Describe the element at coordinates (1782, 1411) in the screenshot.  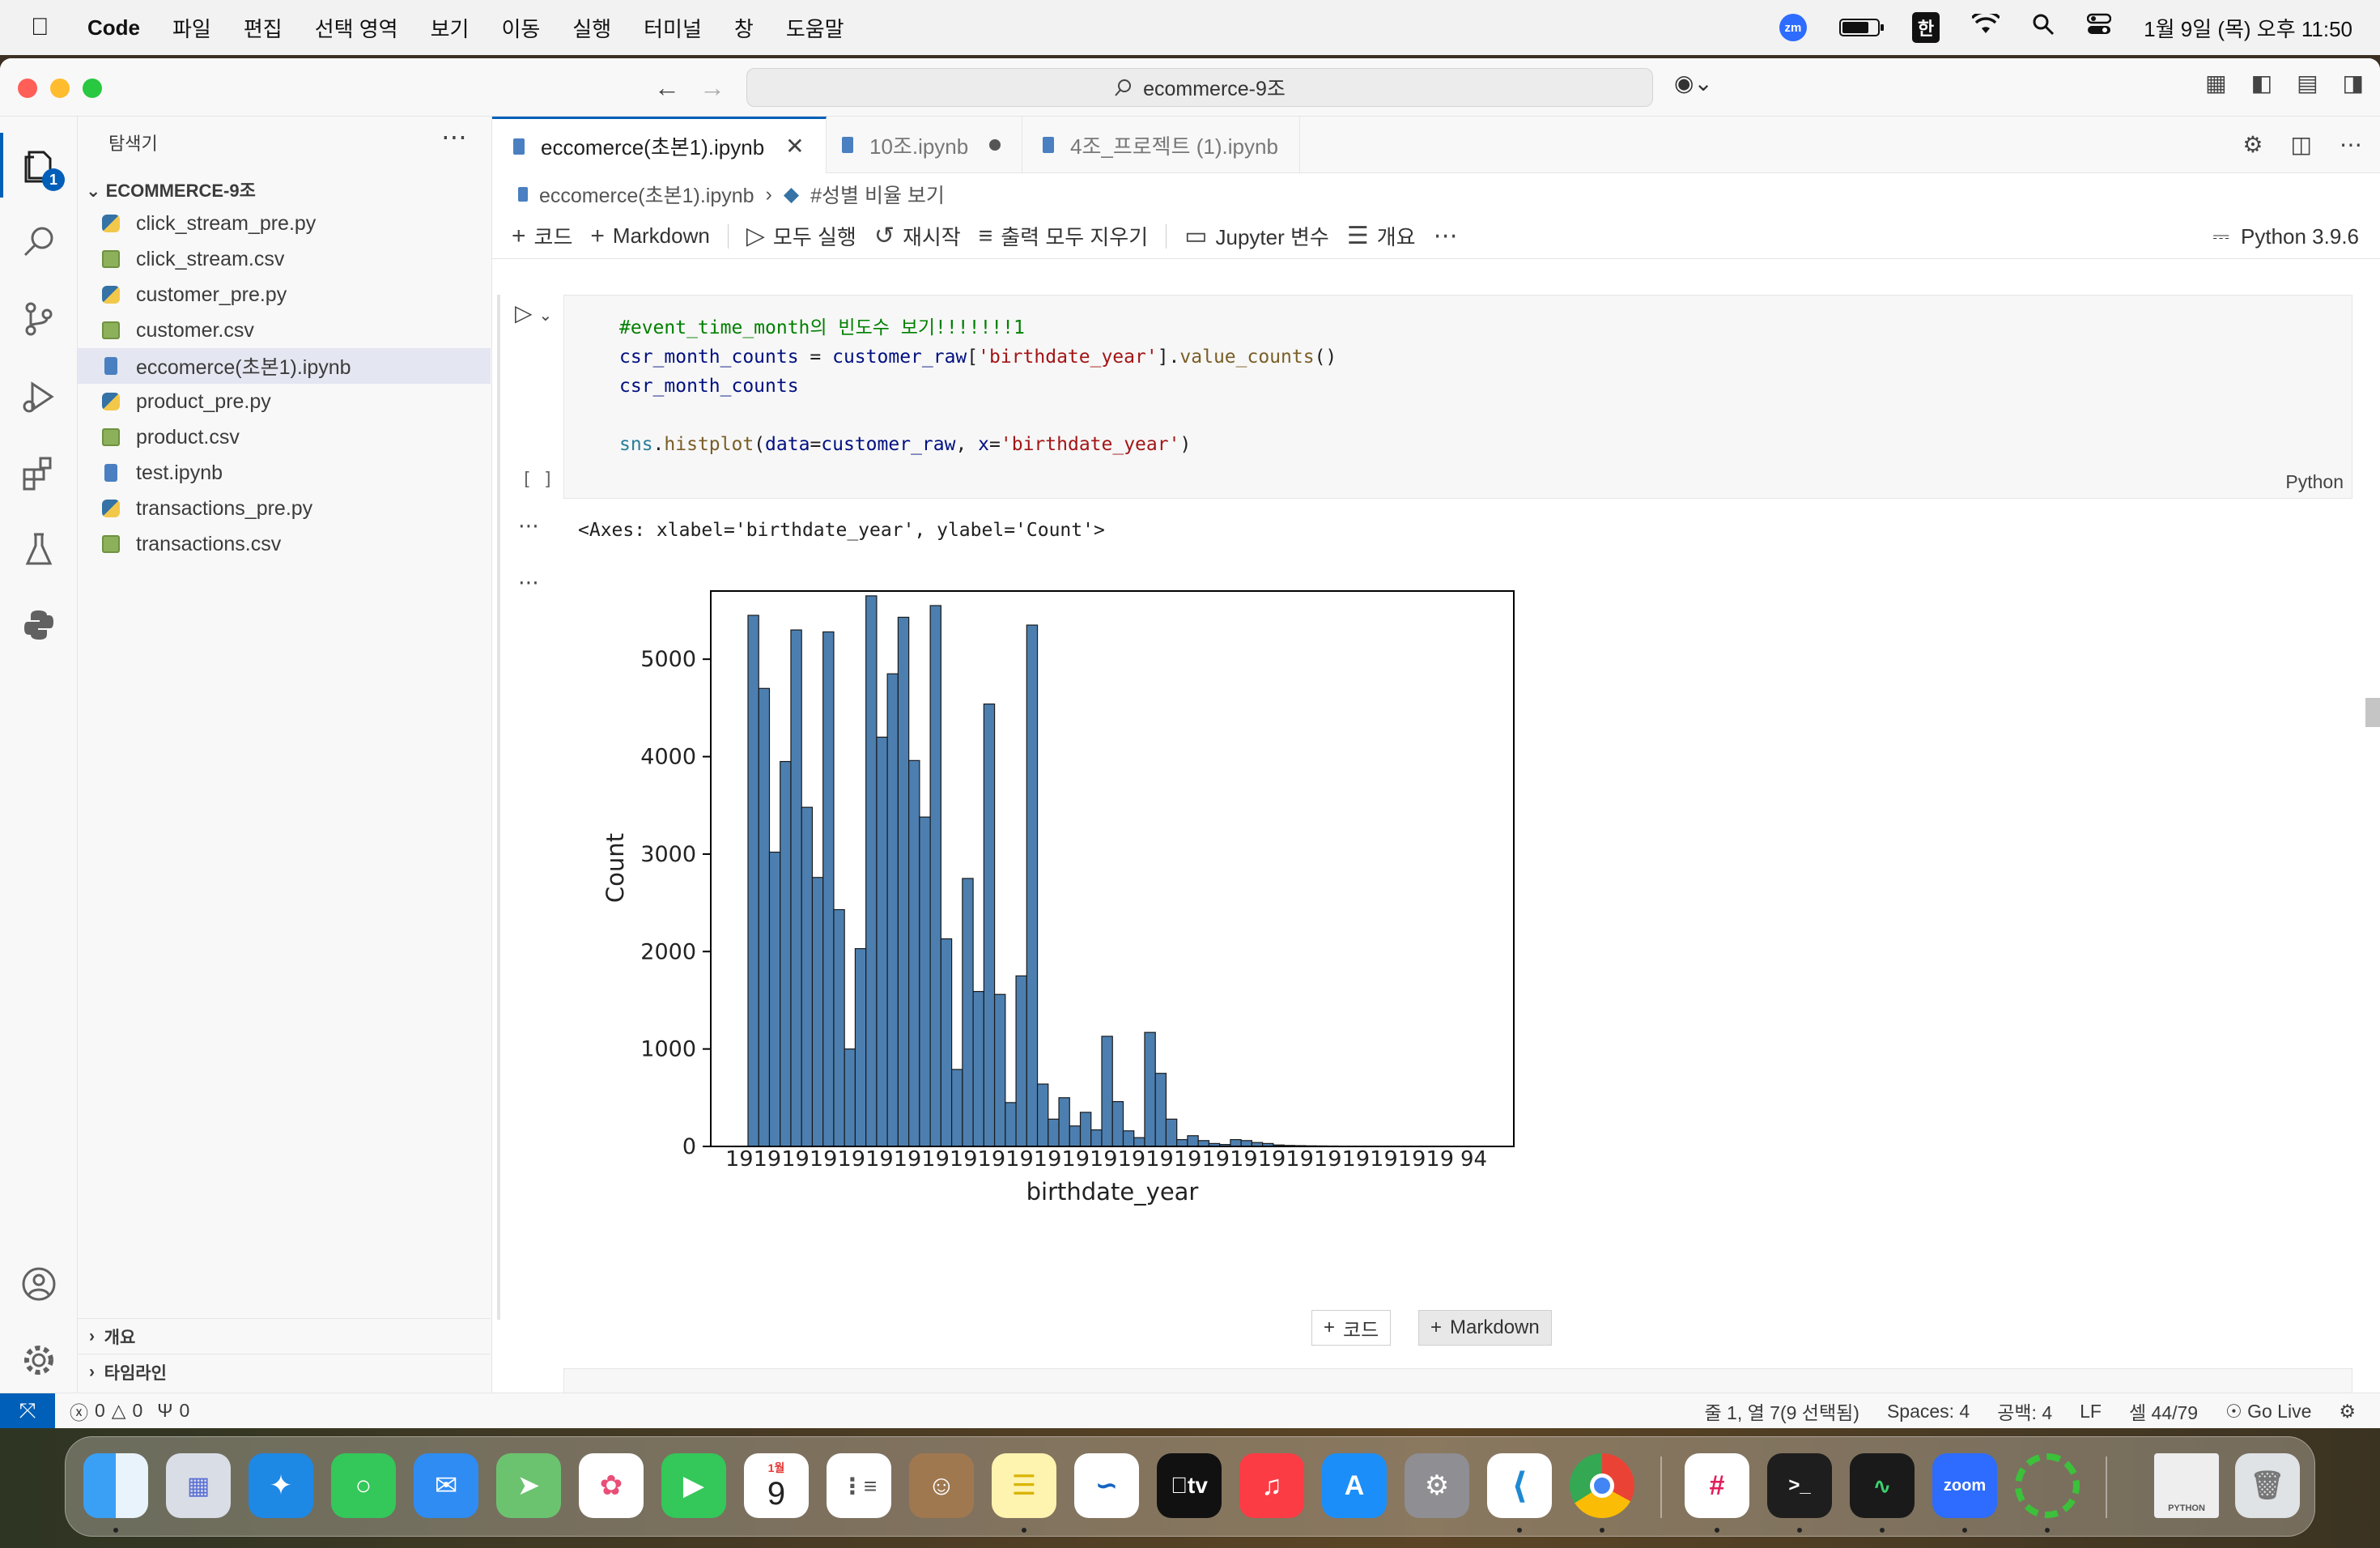
I see `cursor-position: 줄 1, 열 7(9 선택됨)` at that location.